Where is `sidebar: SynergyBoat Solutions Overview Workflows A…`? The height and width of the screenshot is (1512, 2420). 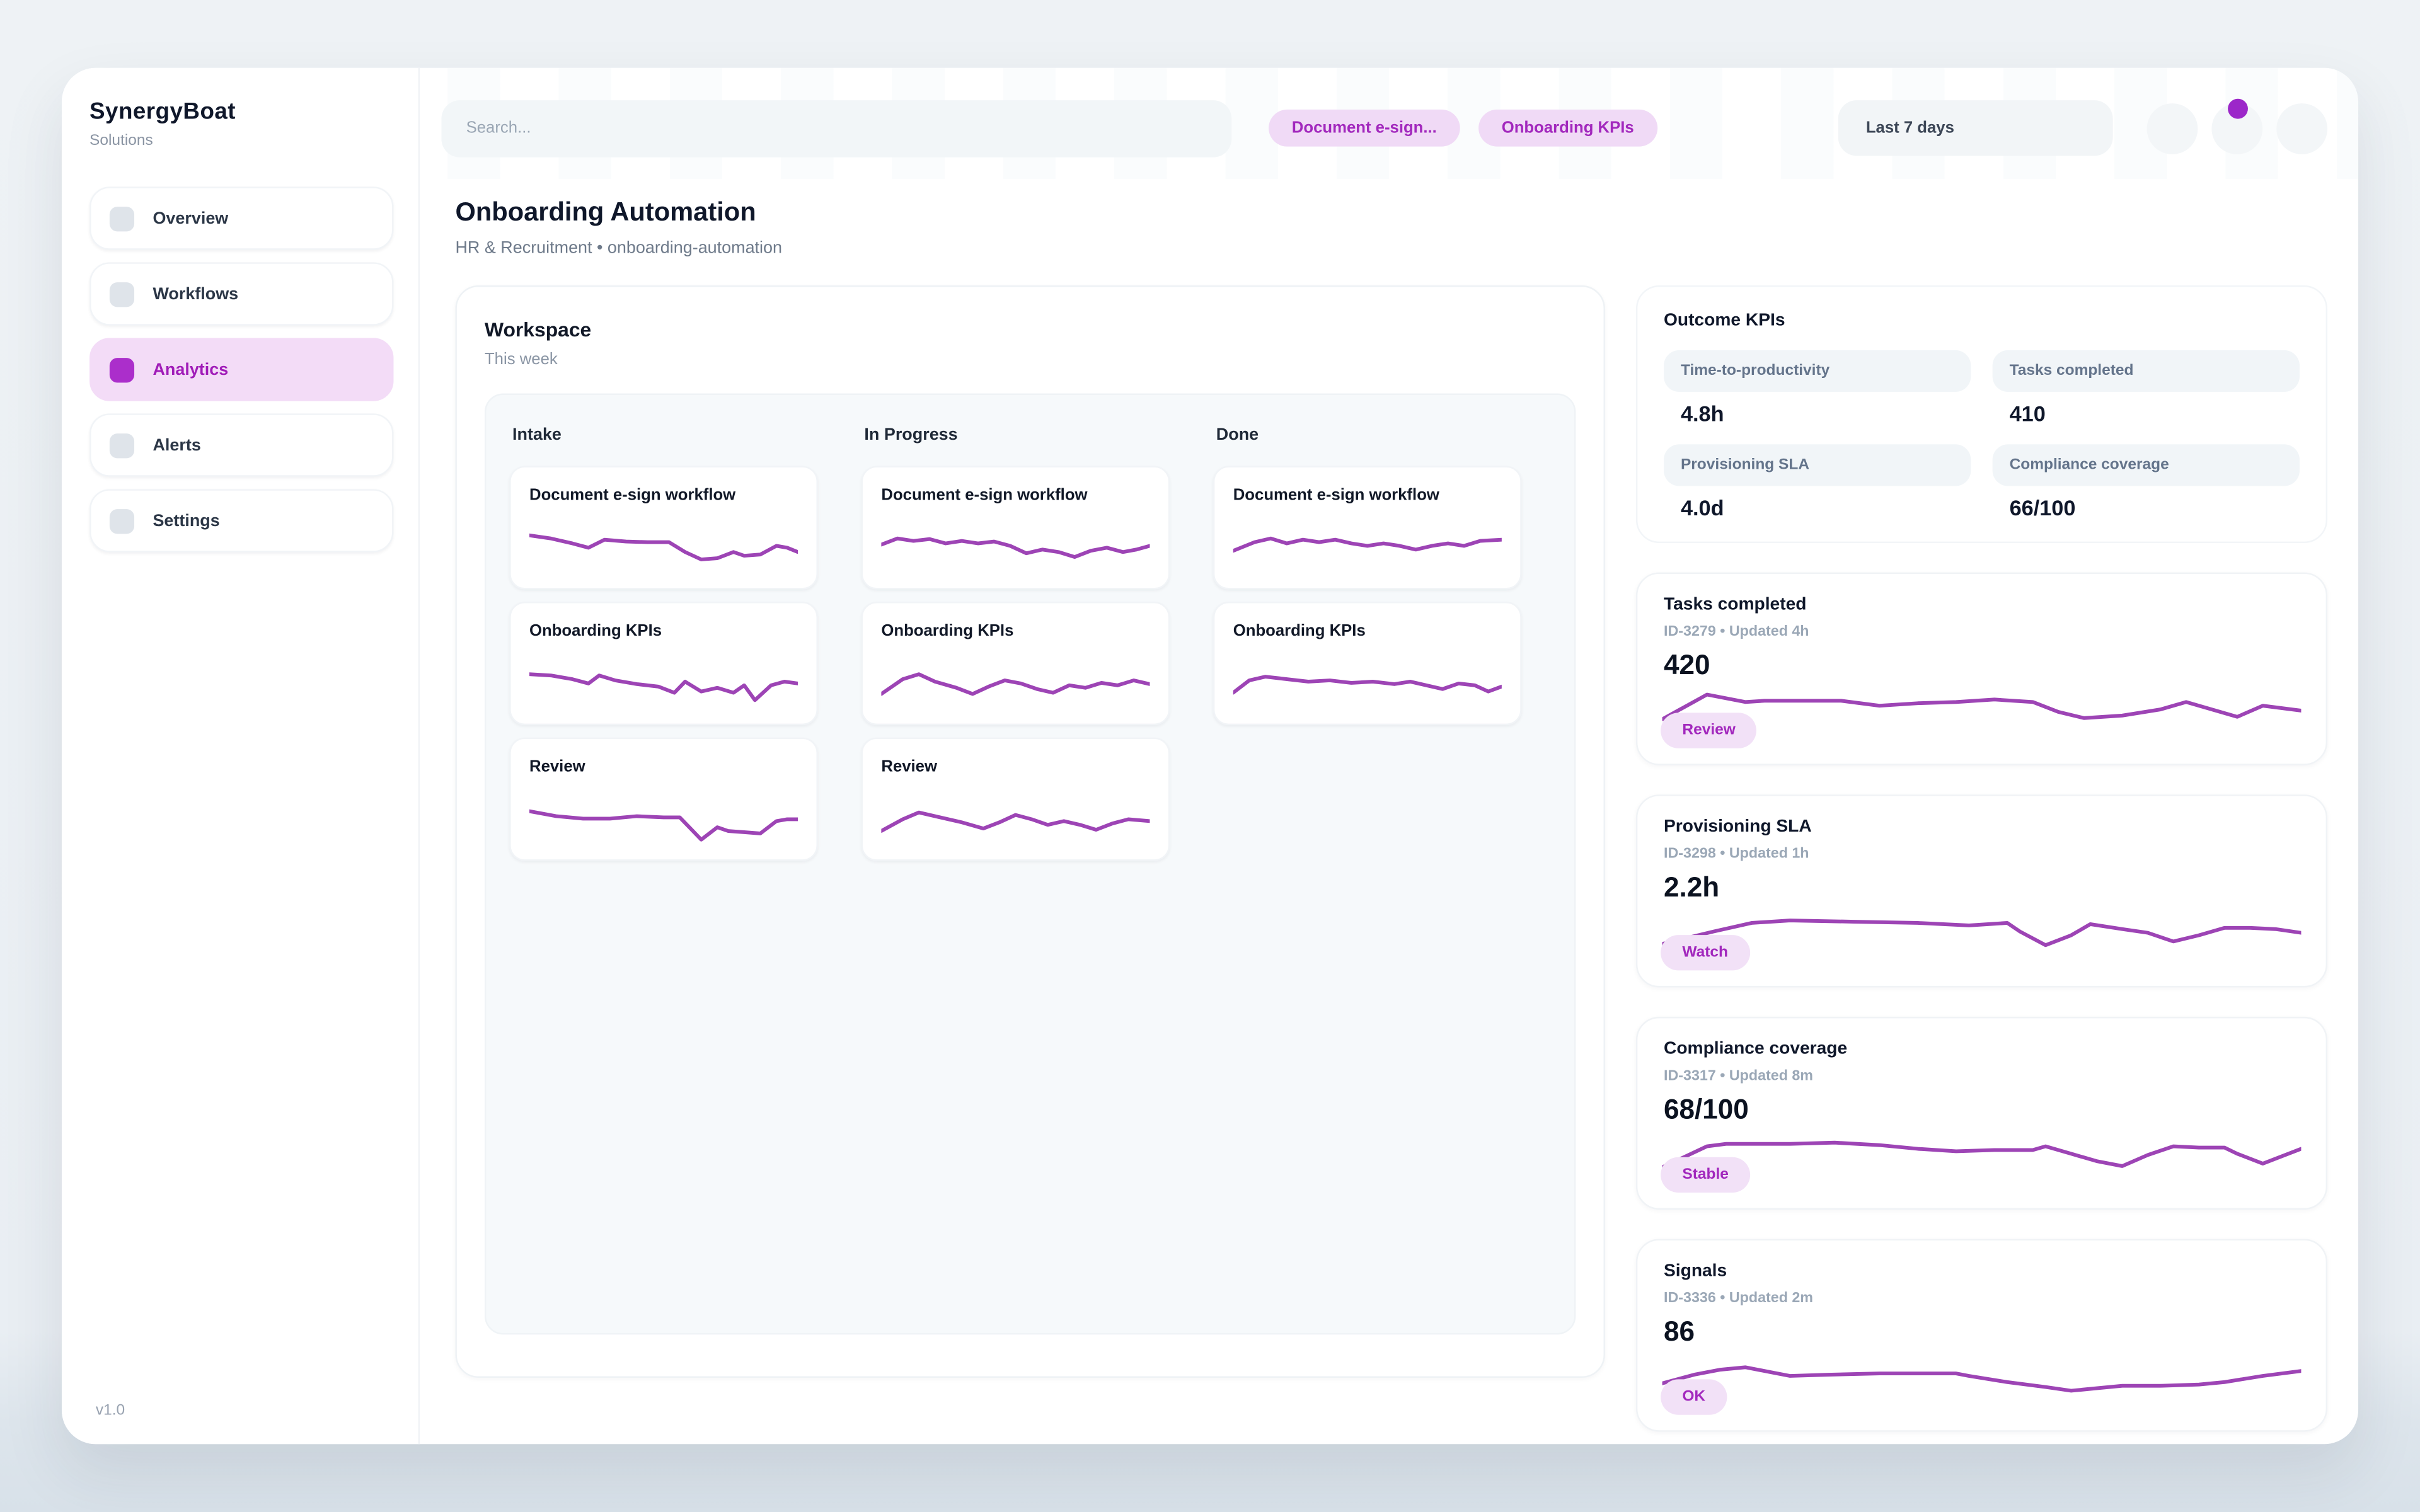 sidebar: SynergyBoat Solutions Overview Workflows A… is located at coordinates (241, 756).